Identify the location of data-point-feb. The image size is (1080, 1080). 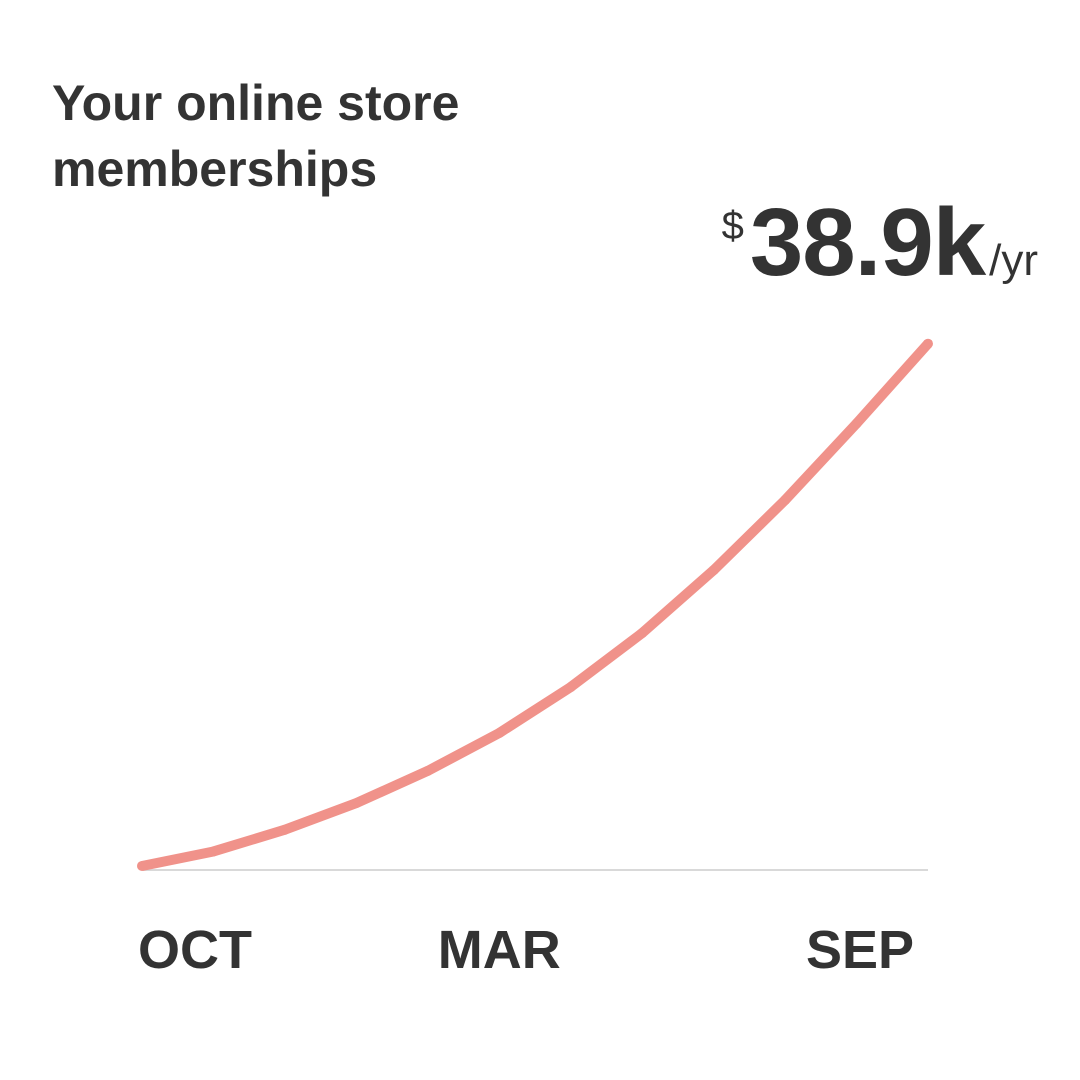
(427, 770).